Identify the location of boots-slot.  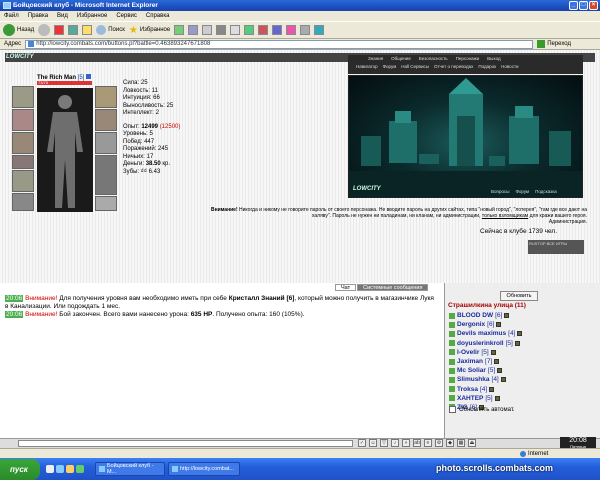
(106, 175).